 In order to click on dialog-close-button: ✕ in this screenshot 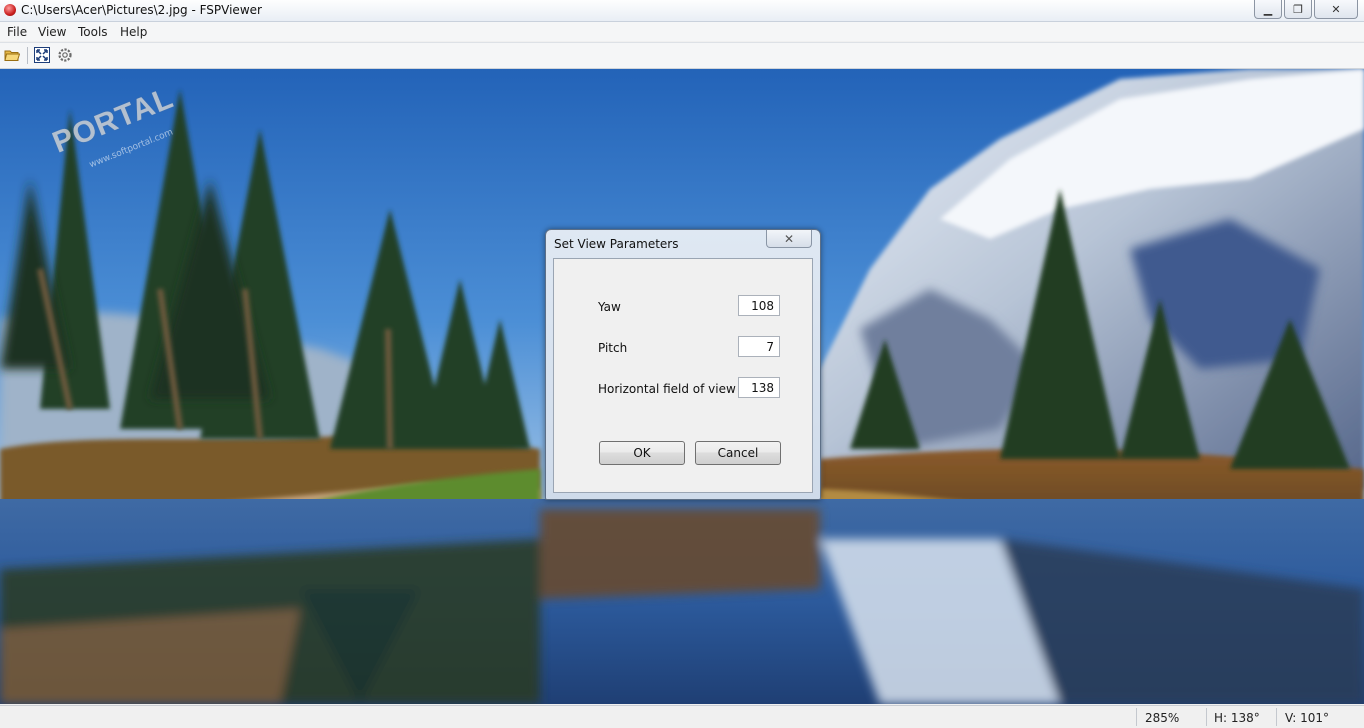, I will do `click(789, 239)`.